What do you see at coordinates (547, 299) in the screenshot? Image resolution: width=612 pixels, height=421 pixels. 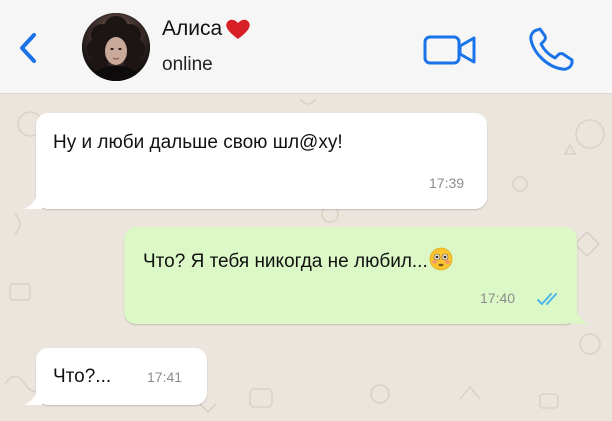 I see `double-check-icon` at bounding box center [547, 299].